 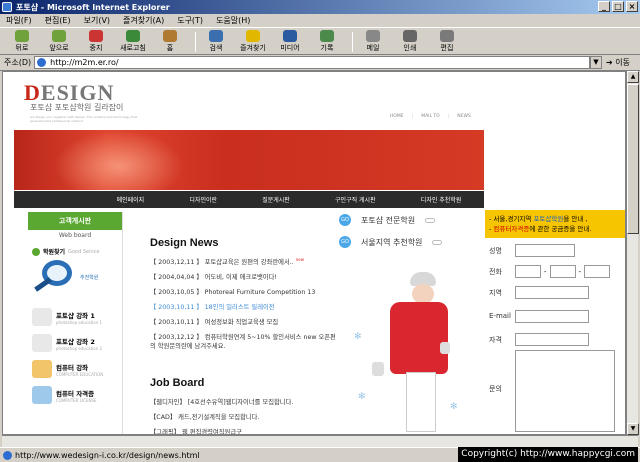 I want to click on course-photoshop-2: 포토샵 강좌 2 photoshop education 2, so click(x=75, y=343).